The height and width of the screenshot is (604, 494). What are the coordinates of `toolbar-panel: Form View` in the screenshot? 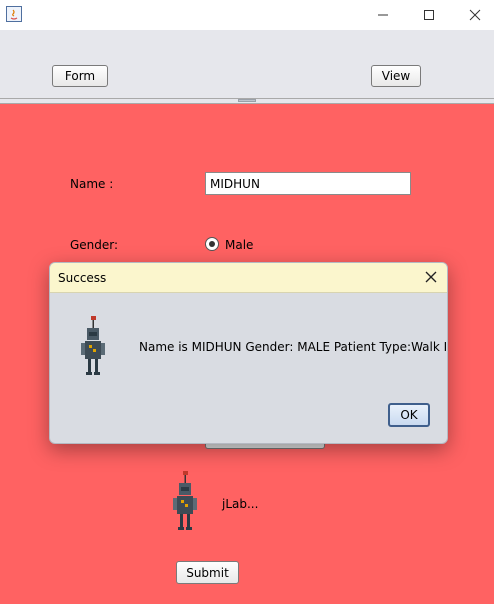 It's located at (247, 64).